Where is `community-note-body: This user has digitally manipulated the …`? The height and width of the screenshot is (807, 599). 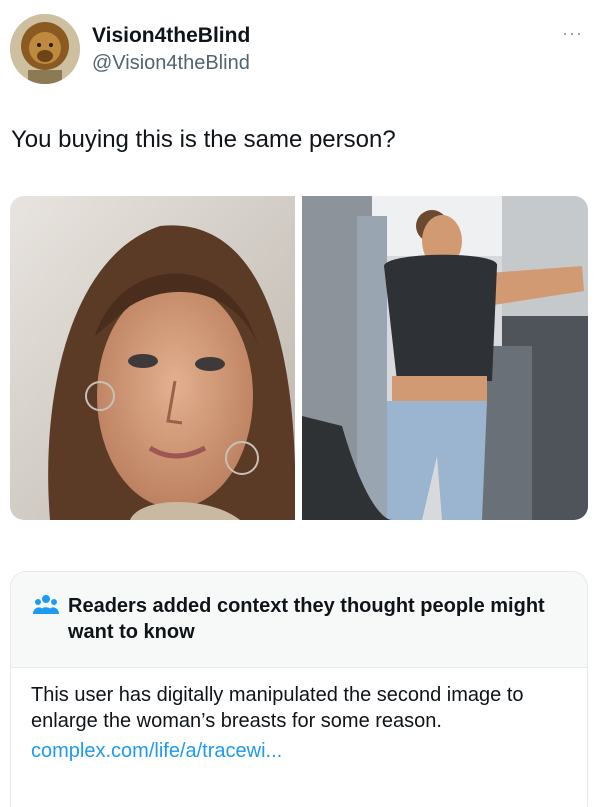
community-note-body: This user has digitally manipulated the … is located at coordinates (299, 717).